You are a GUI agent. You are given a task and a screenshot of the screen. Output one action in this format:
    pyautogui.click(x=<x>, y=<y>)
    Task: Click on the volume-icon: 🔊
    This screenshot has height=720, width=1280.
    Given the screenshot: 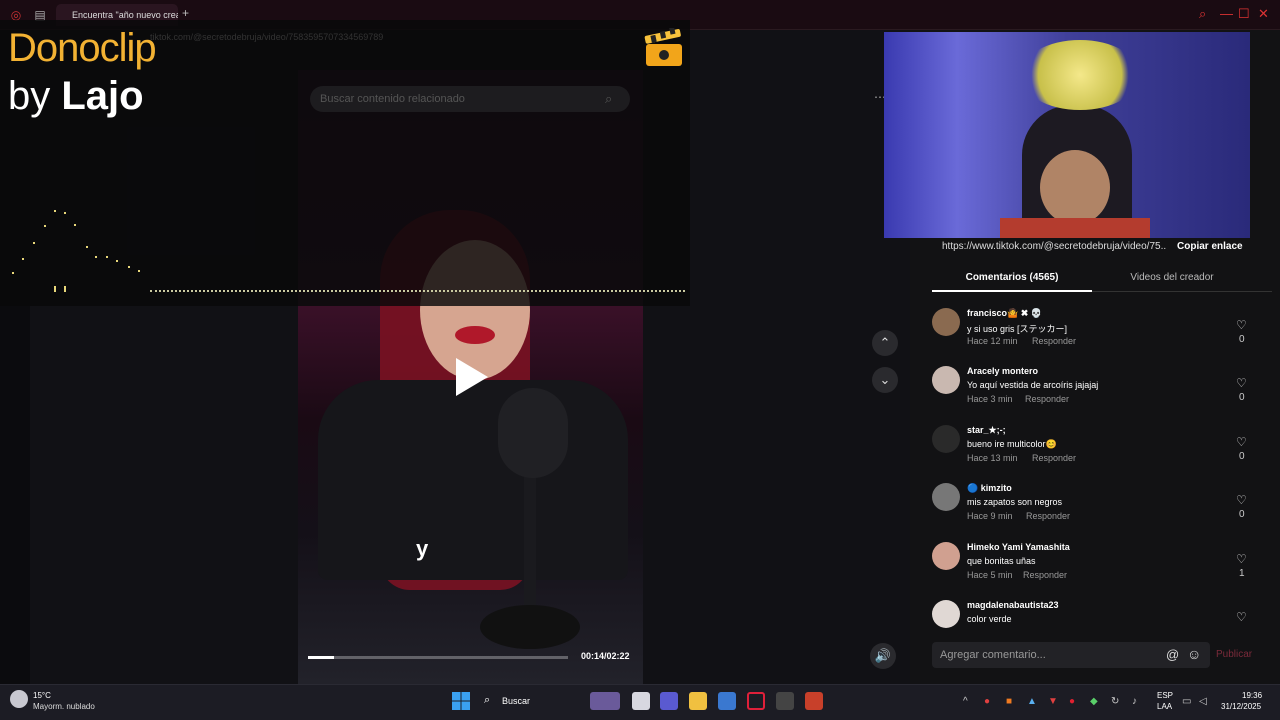 What is the action you would take?
    pyautogui.click(x=883, y=656)
    